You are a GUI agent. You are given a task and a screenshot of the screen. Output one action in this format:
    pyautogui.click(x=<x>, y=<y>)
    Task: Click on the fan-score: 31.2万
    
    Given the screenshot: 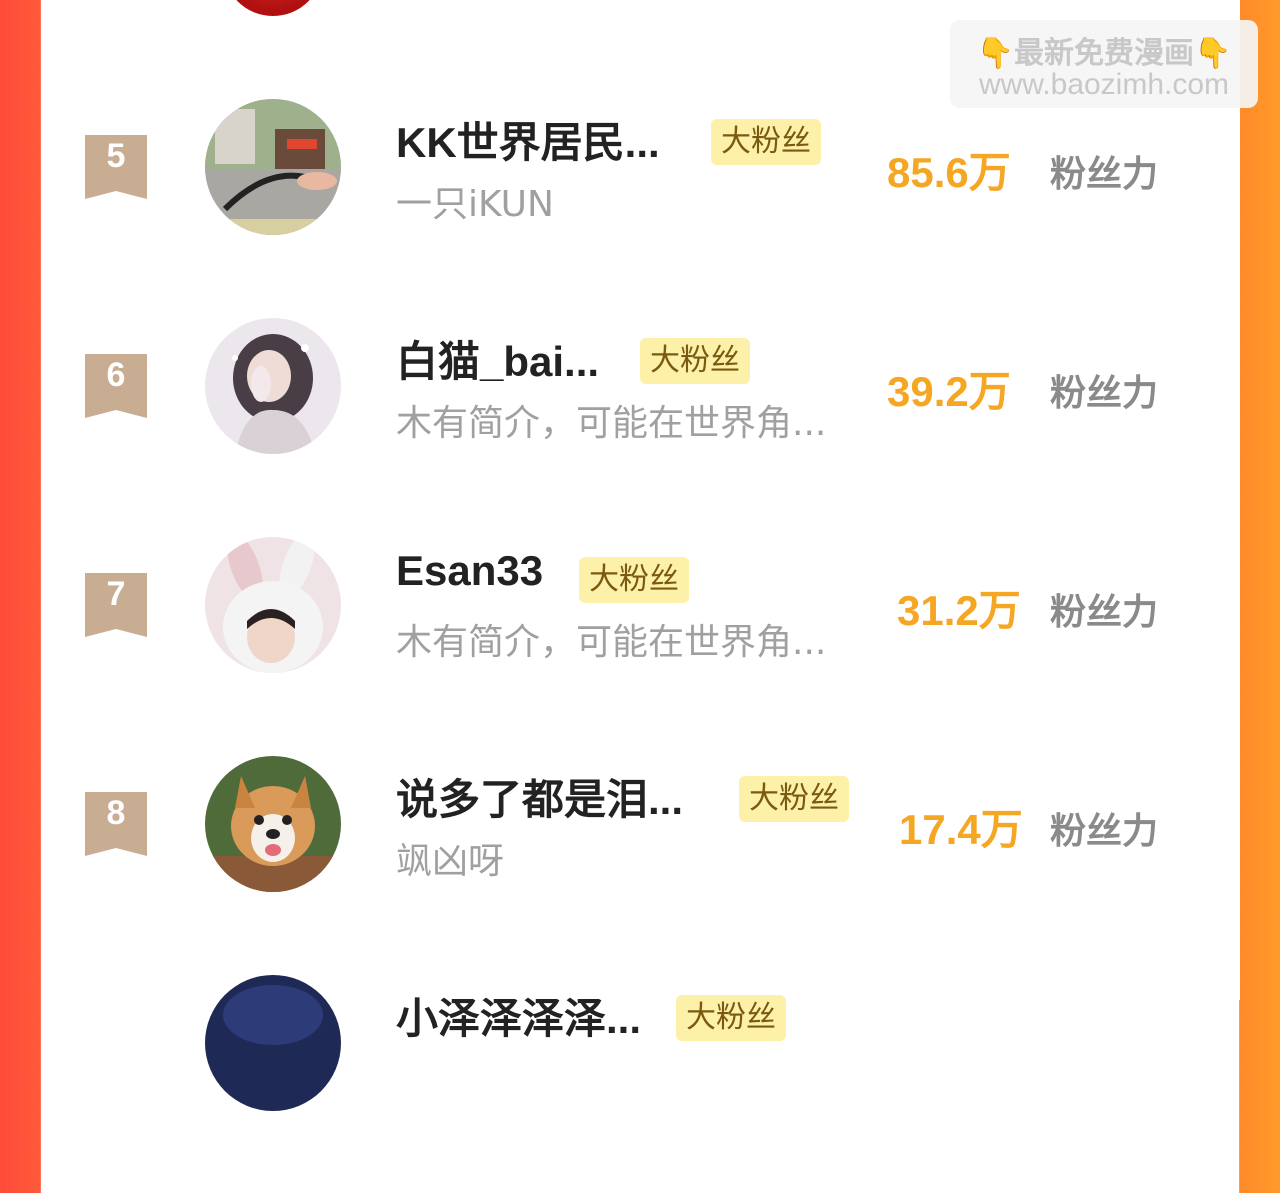 What is the action you would take?
    pyautogui.click(x=959, y=610)
    